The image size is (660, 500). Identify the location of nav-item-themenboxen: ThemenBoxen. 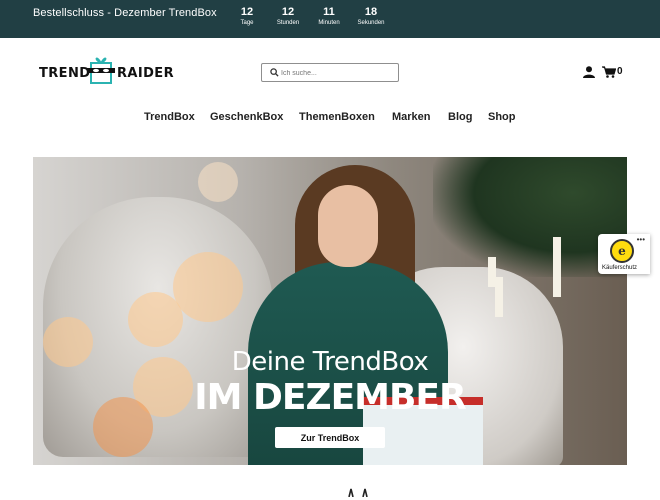
(337, 117).